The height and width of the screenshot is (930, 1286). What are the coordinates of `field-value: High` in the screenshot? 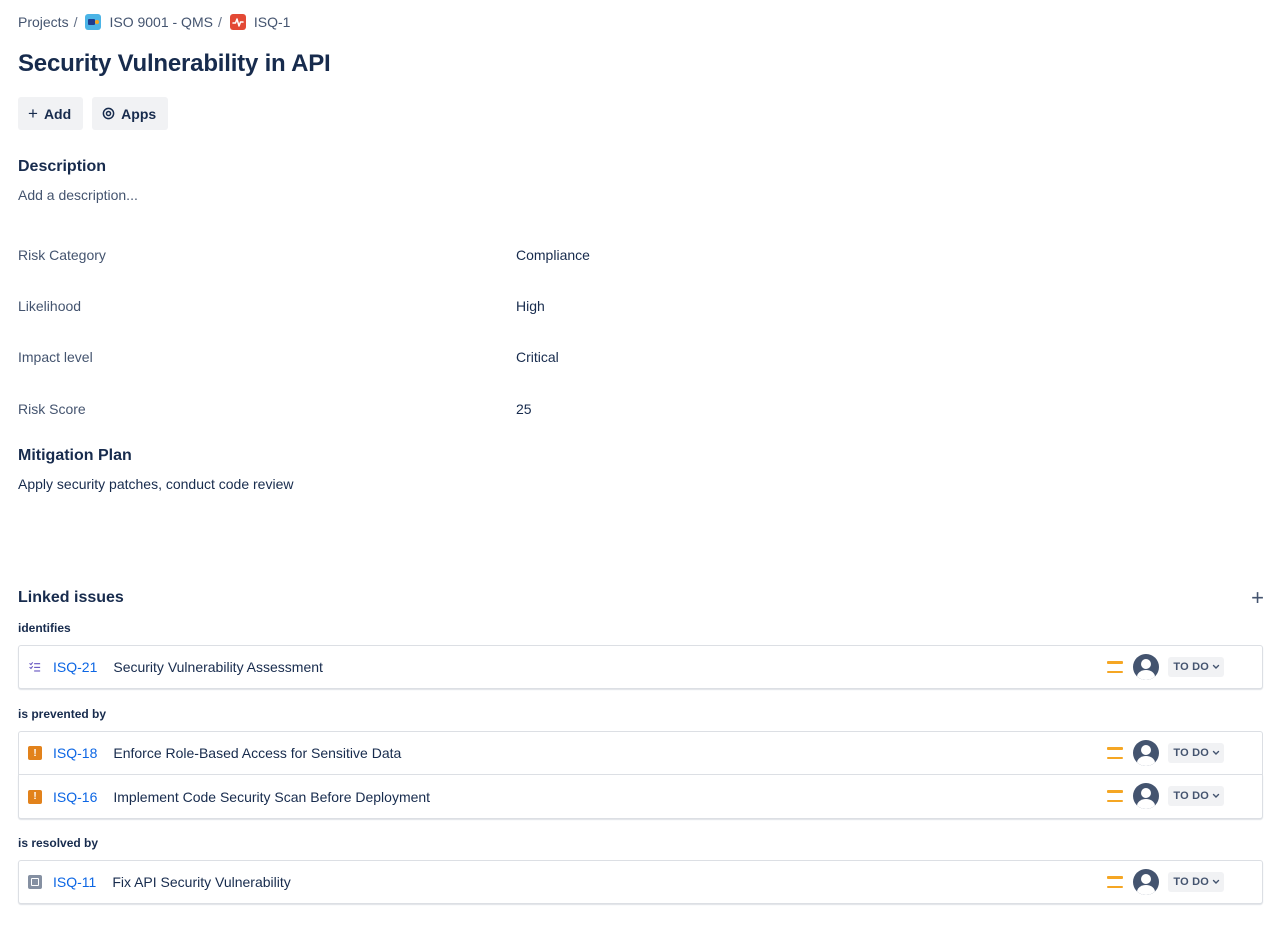 It's located at (530, 306).